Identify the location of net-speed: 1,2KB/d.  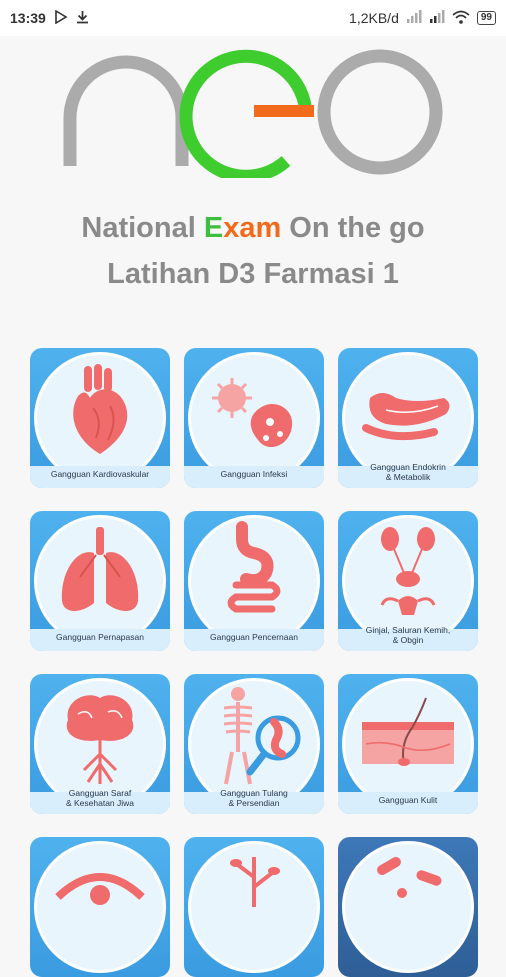
(374, 18).